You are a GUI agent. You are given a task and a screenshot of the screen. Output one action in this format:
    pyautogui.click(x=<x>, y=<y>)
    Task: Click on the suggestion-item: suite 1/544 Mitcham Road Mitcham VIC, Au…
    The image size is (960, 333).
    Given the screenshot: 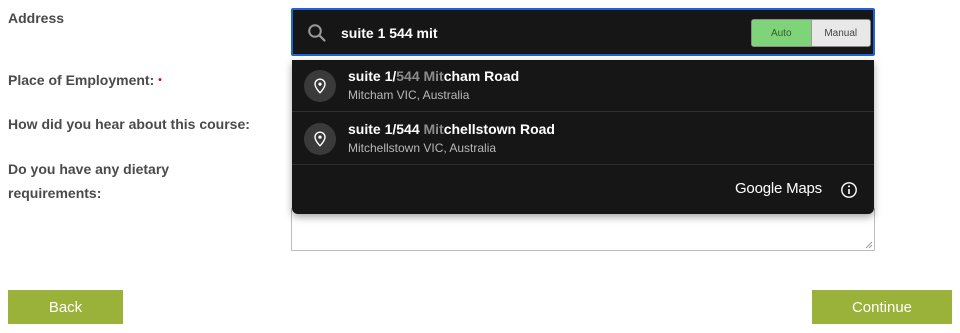 What is the action you would take?
    pyautogui.click(x=583, y=86)
    